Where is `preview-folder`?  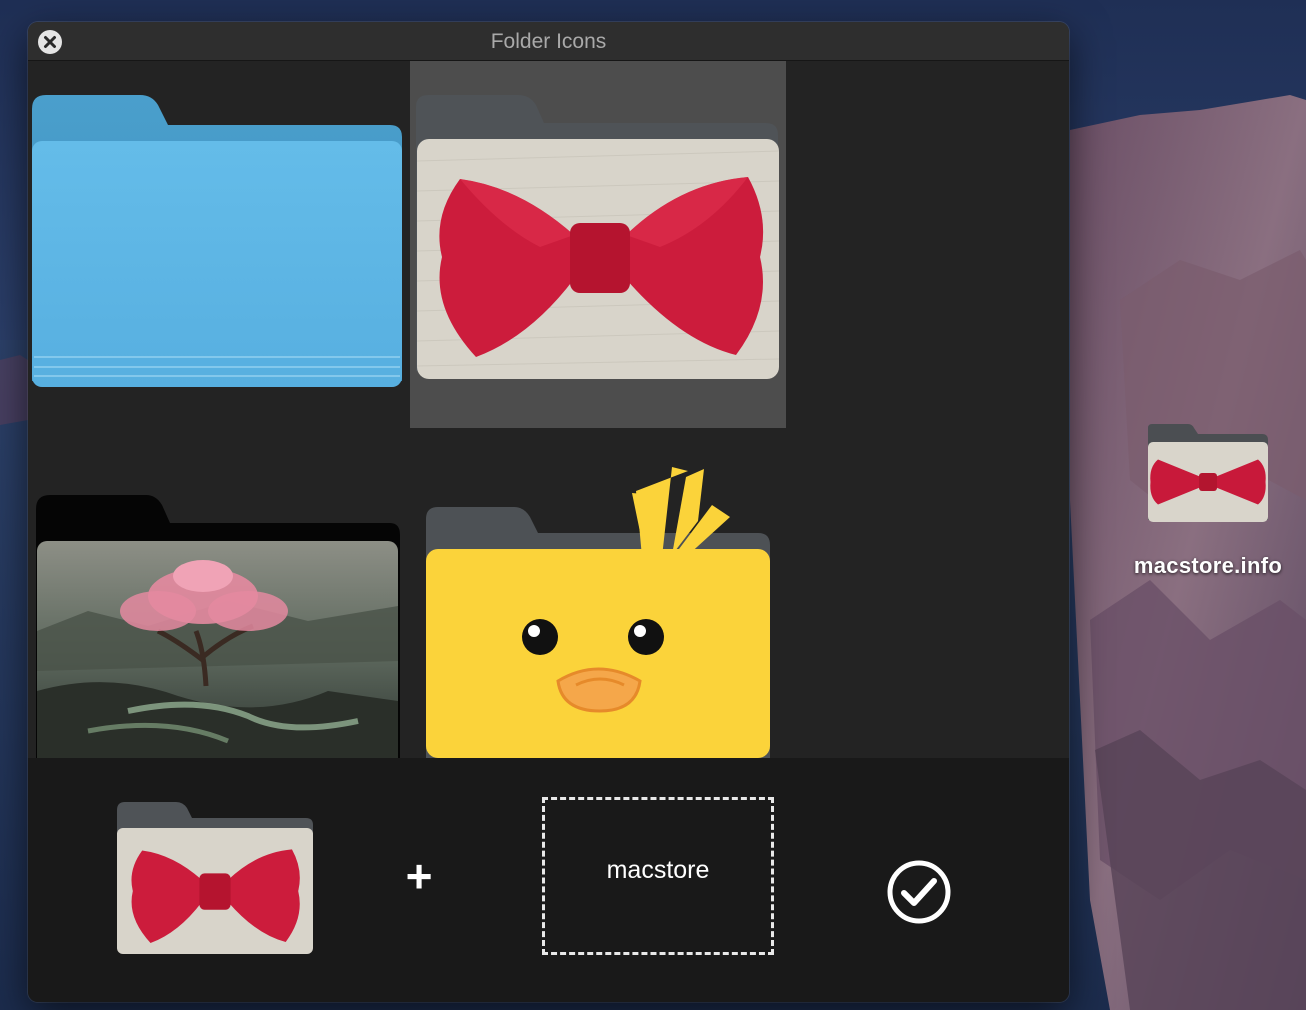
preview-folder is located at coordinates (214, 878).